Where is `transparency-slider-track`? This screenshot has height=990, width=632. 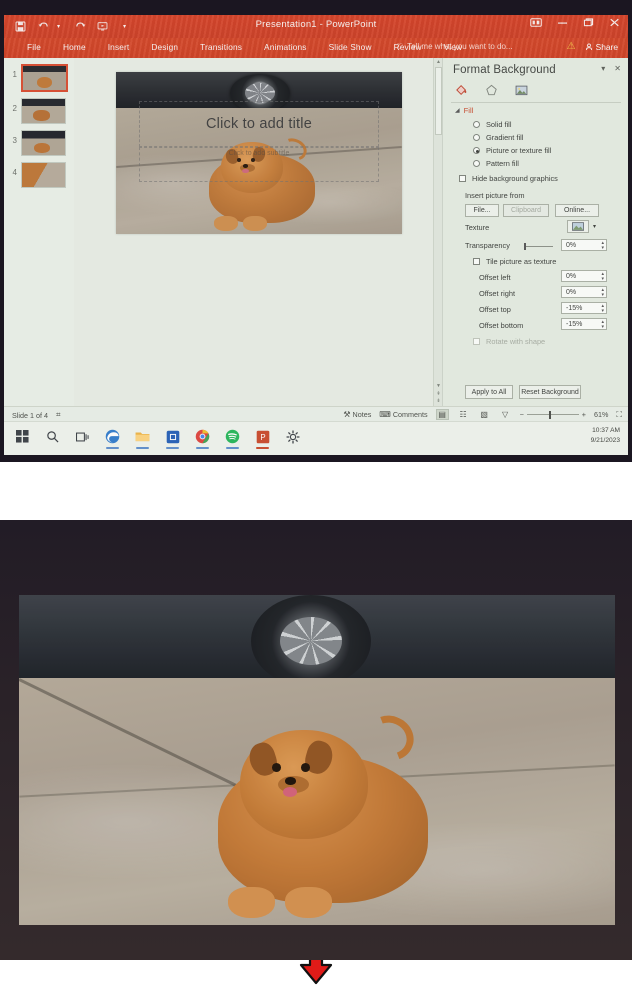 transparency-slider-track is located at coordinates (539, 246).